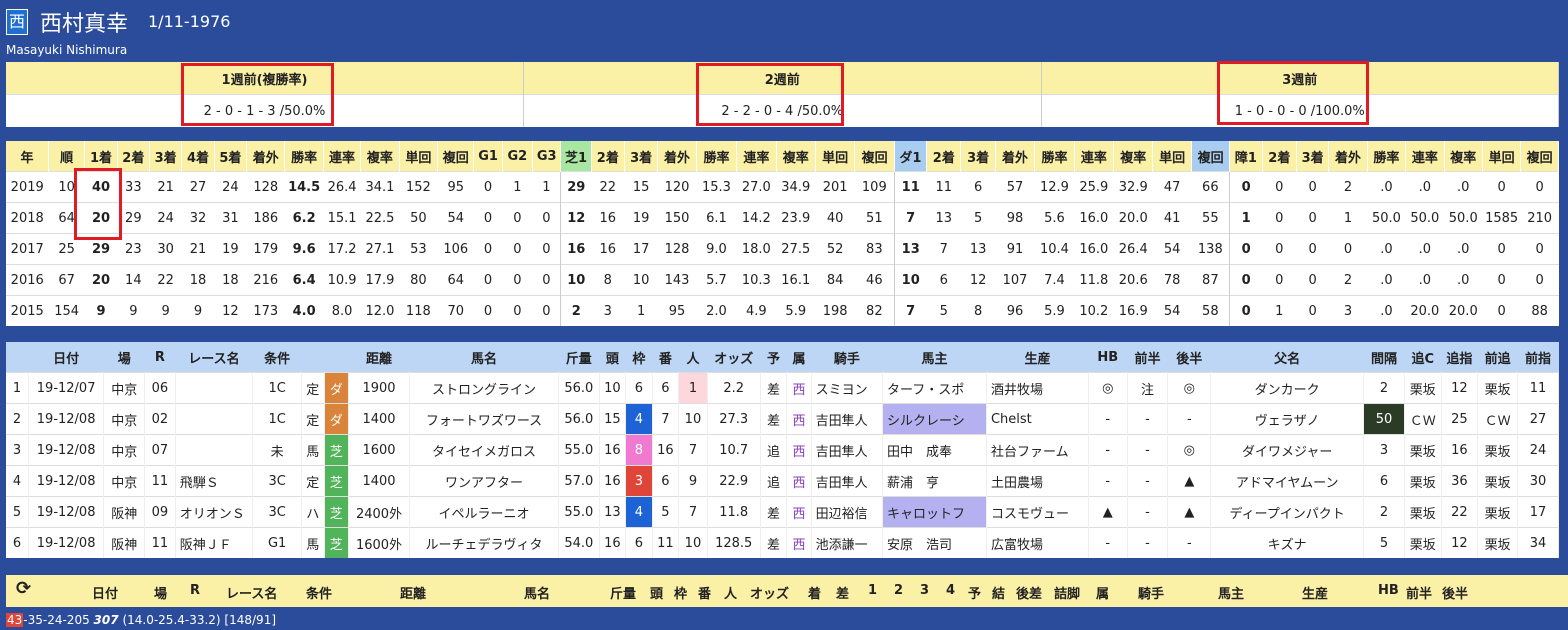  What do you see at coordinates (488, 156) in the screenshot?
I see `stats-col-header: G1` at bounding box center [488, 156].